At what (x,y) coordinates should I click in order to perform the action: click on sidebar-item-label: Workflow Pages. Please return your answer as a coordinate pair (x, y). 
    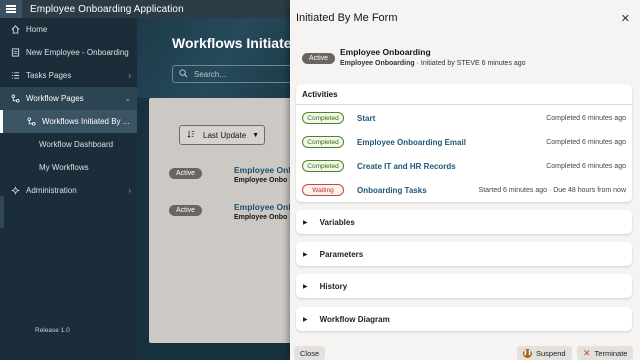
    Looking at the image, I should click on (55, 98).